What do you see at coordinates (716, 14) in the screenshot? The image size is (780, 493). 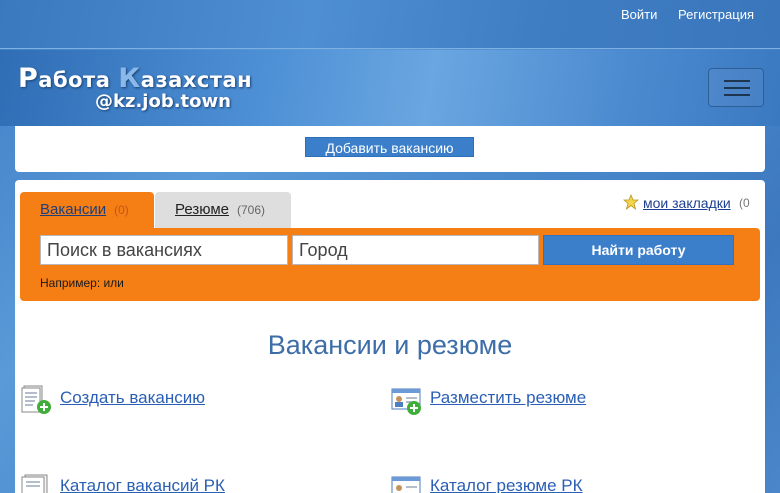 I see `register-link: Регистрация` at bounding box center [716, 14].